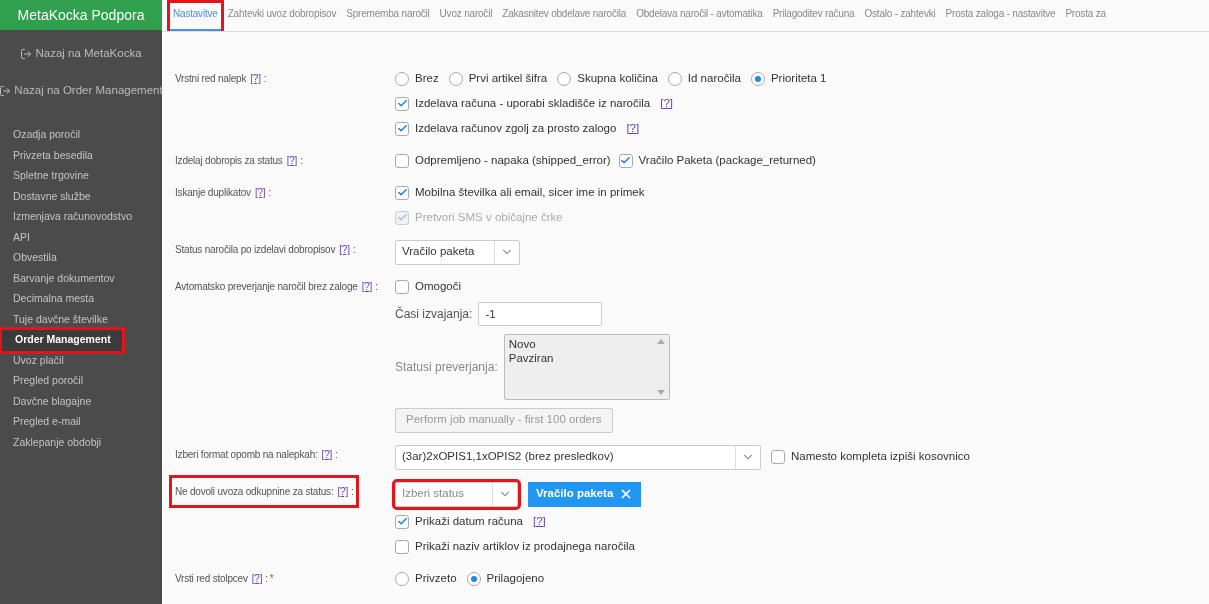 Image resolution: width=1209 pixels, height=604 pixels. Describe the element at coordinates (254, 492) in the screenshot. I see `label-text: Ne dovoli uvoza odkupnine za status:` at that location.